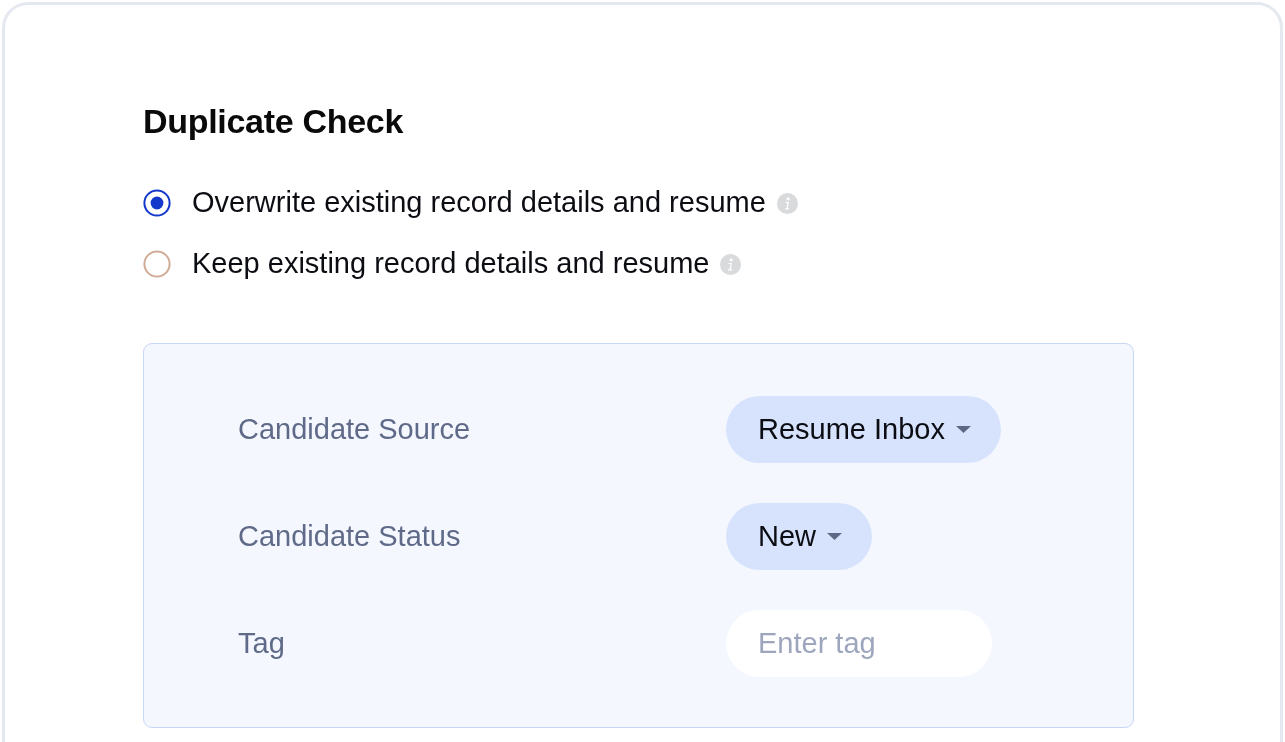 The height and width of the screenshot is (742, 1285). I want to click on option-label: Overwrite existing record details and resume, so click(479, 203).